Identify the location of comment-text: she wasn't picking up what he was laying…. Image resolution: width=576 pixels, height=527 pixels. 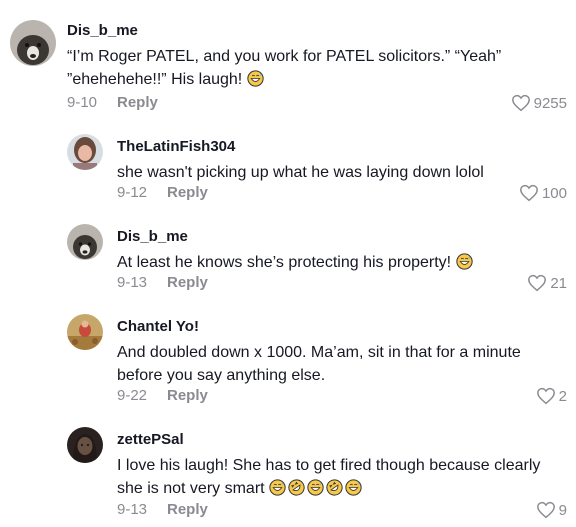
(300, 172).